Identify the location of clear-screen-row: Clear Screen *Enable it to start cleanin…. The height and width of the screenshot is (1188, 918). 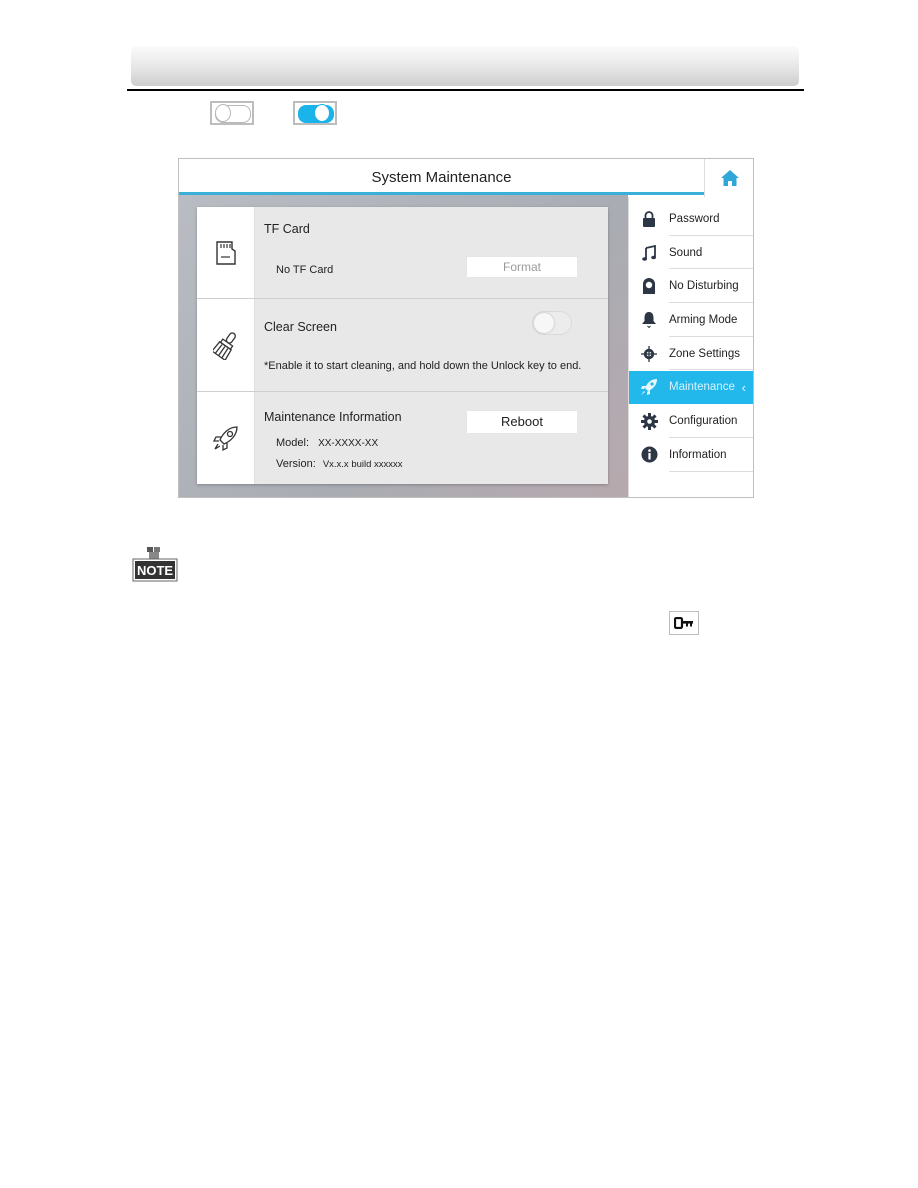
(402, 345).